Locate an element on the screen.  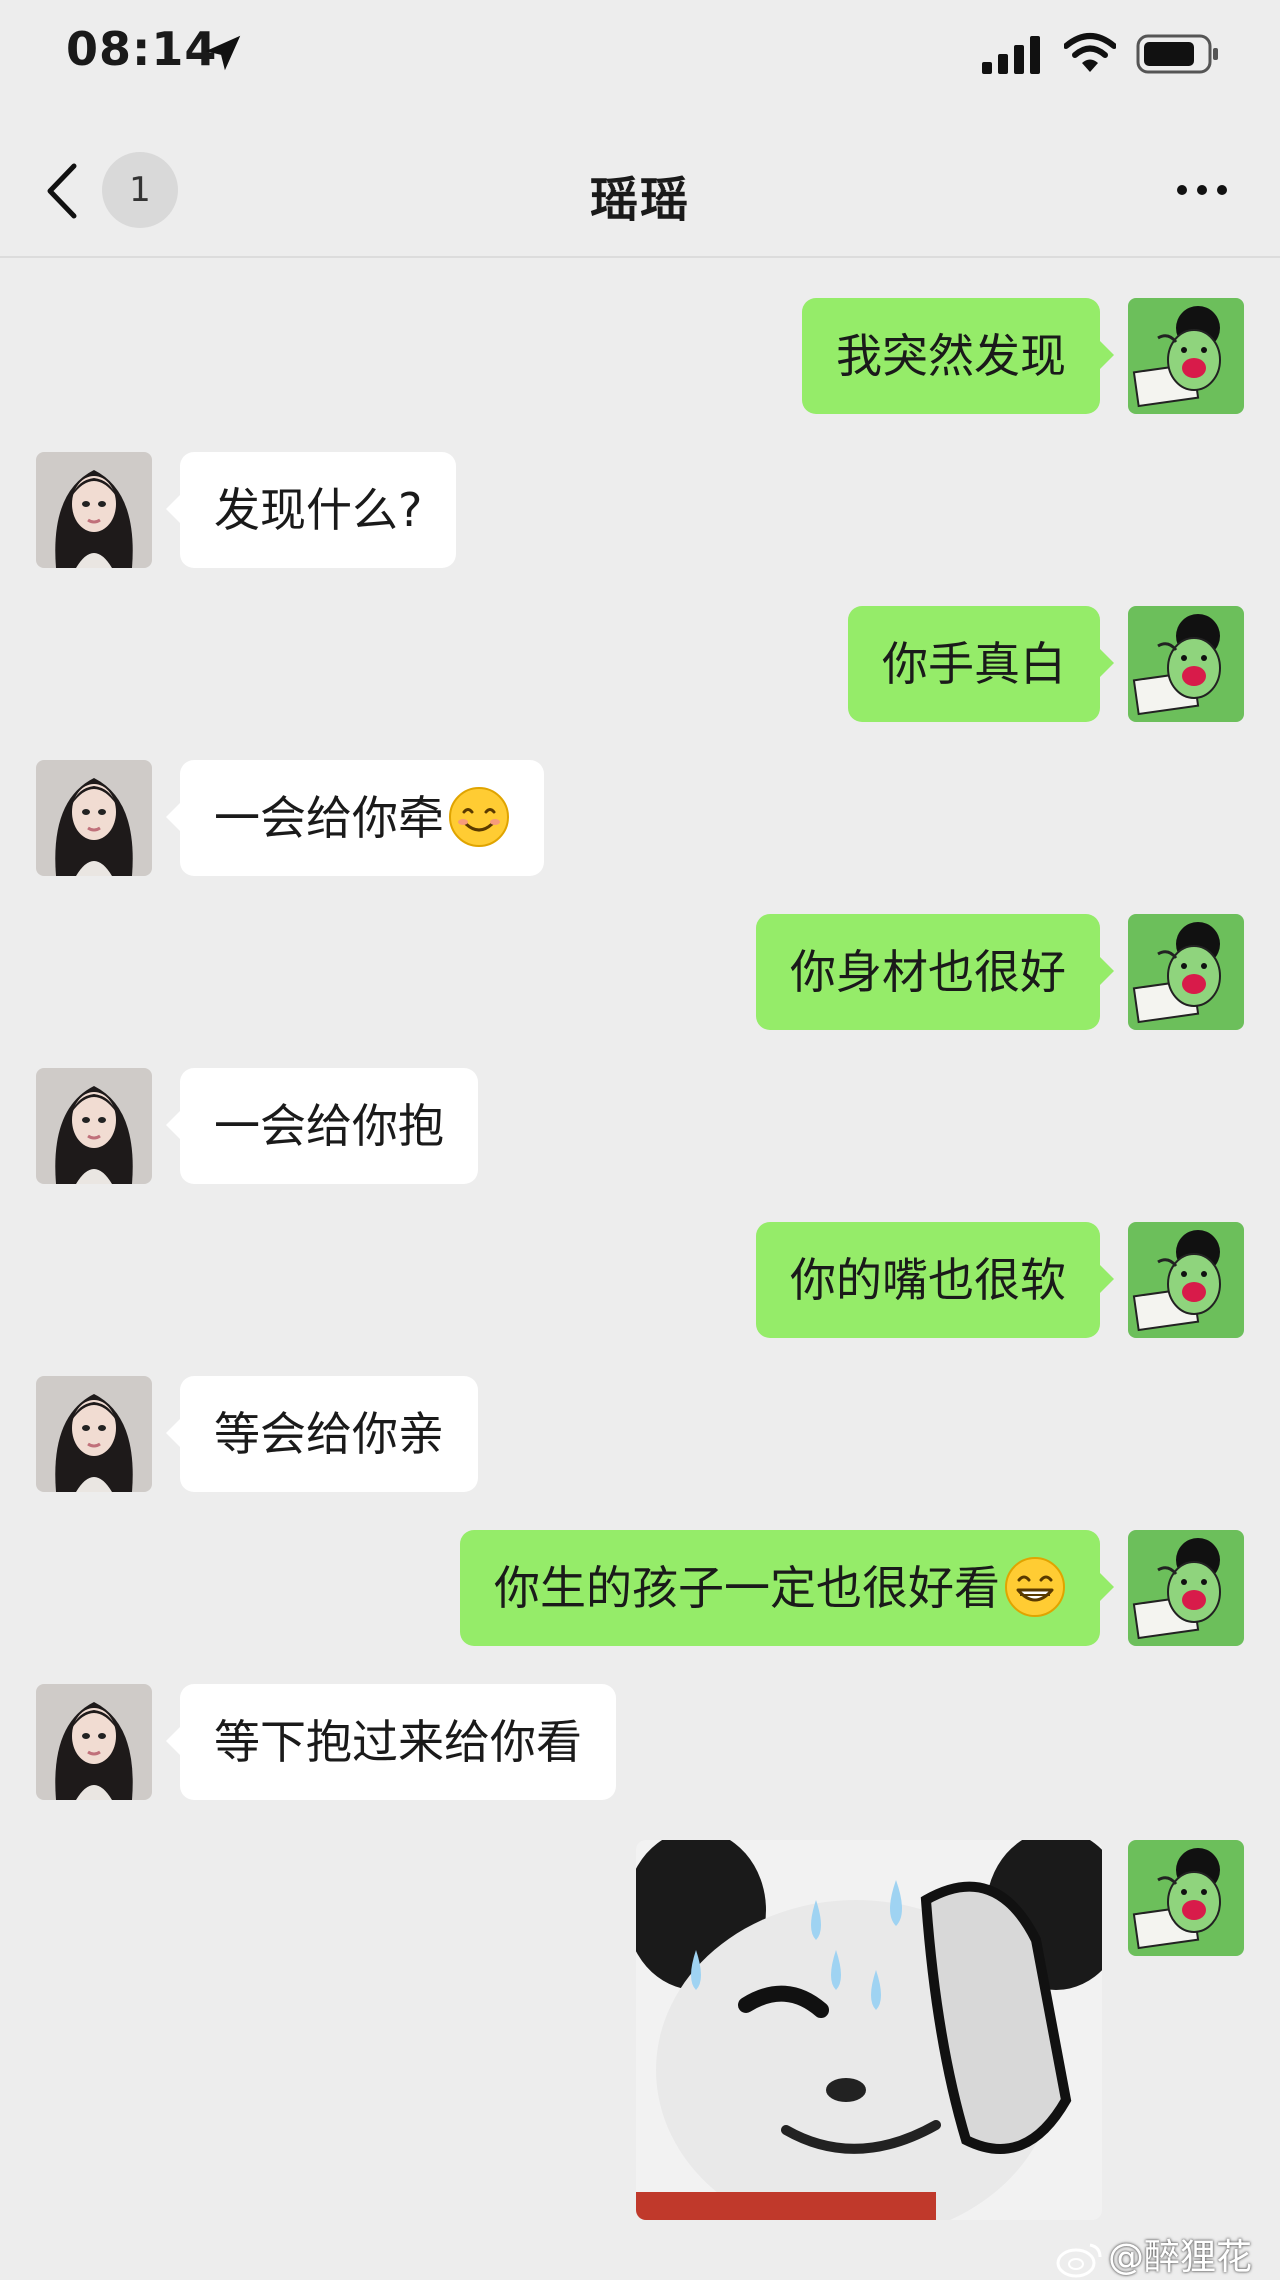
cellular-signal-icon is located at coordinates (1011, 55).